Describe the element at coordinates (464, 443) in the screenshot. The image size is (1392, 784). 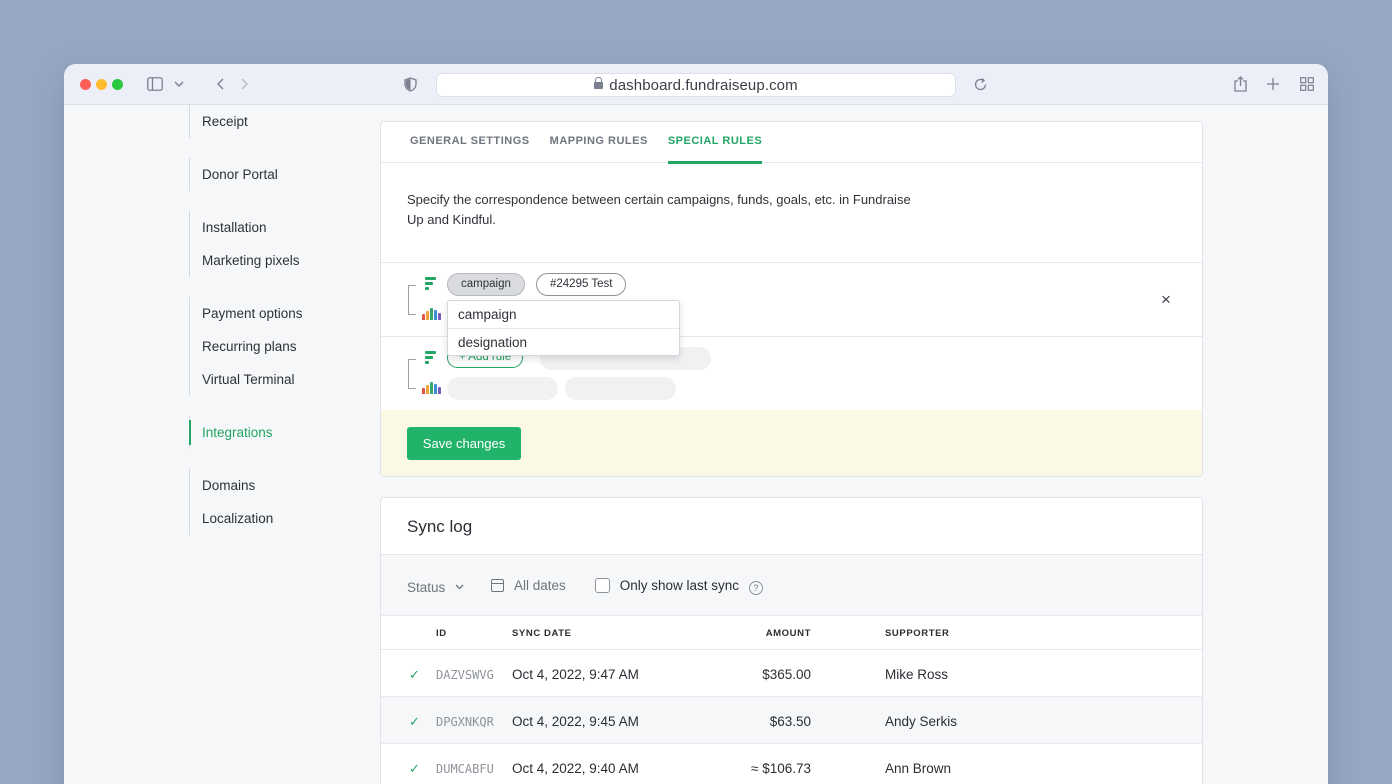
I see `save-changes-button: Save changes` at that location.